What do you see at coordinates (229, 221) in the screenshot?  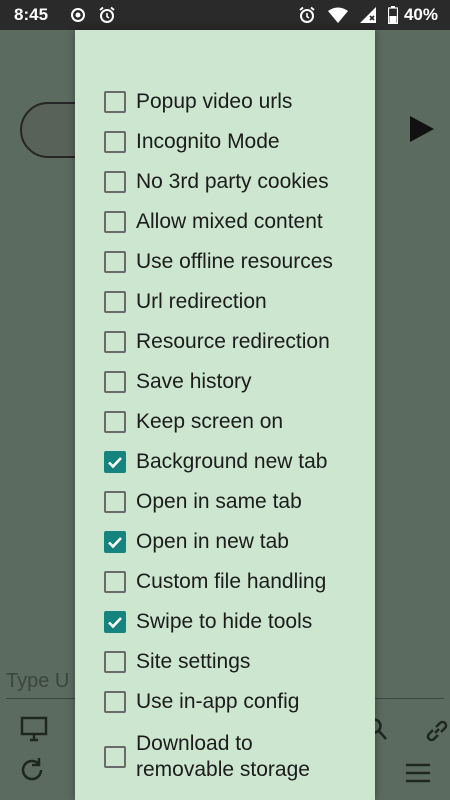 I see `menu-item-label: Allow mixed content` at bounding box center [229, 221].